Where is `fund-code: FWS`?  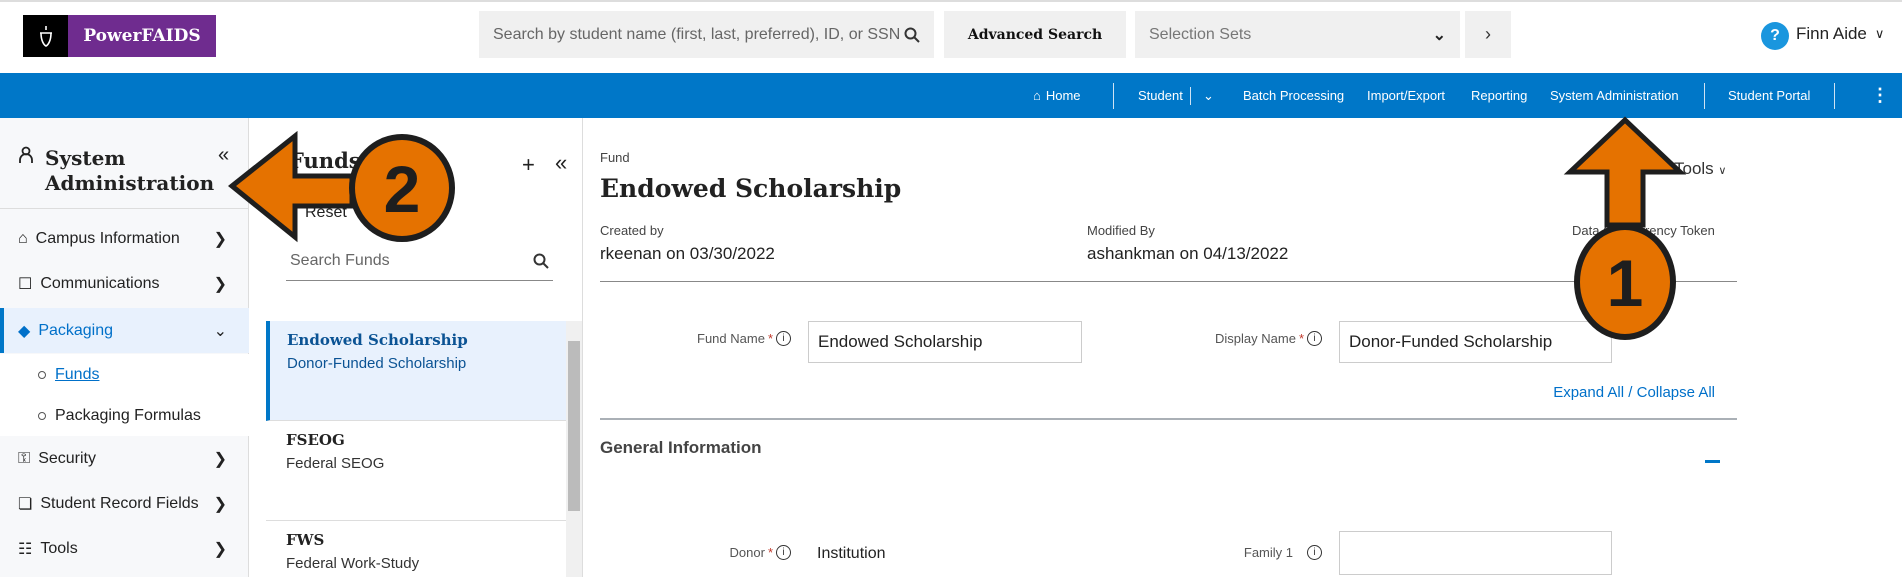 fund-code: FWS is located at coordinates (305, 540).